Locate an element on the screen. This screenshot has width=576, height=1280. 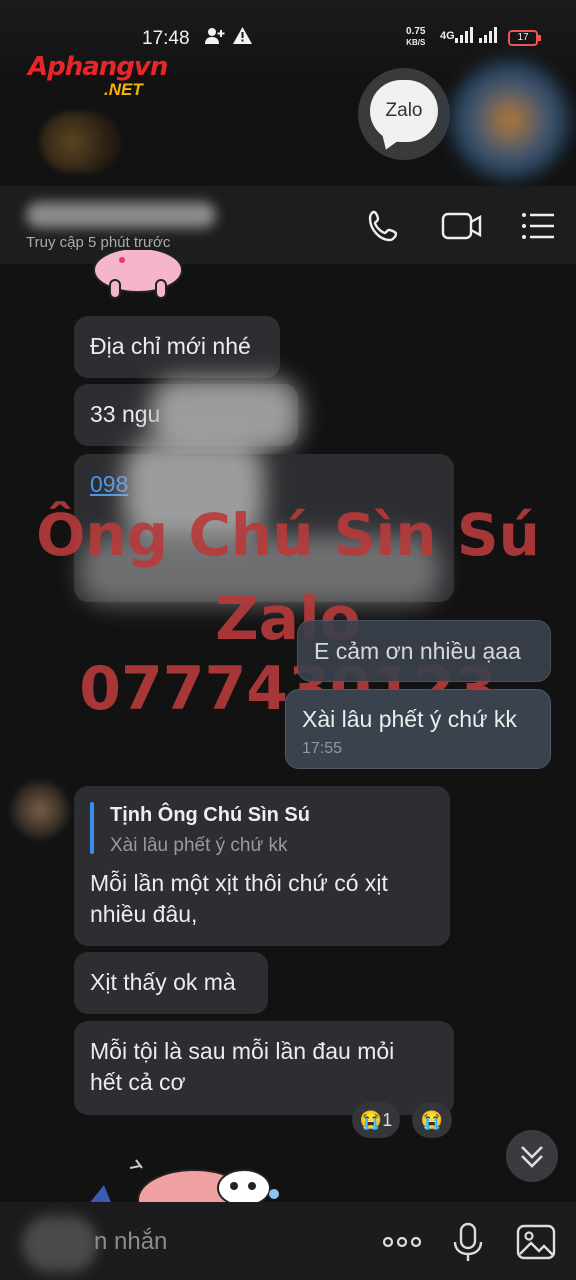
microphone-icon is located at coordinates (468, 1242).